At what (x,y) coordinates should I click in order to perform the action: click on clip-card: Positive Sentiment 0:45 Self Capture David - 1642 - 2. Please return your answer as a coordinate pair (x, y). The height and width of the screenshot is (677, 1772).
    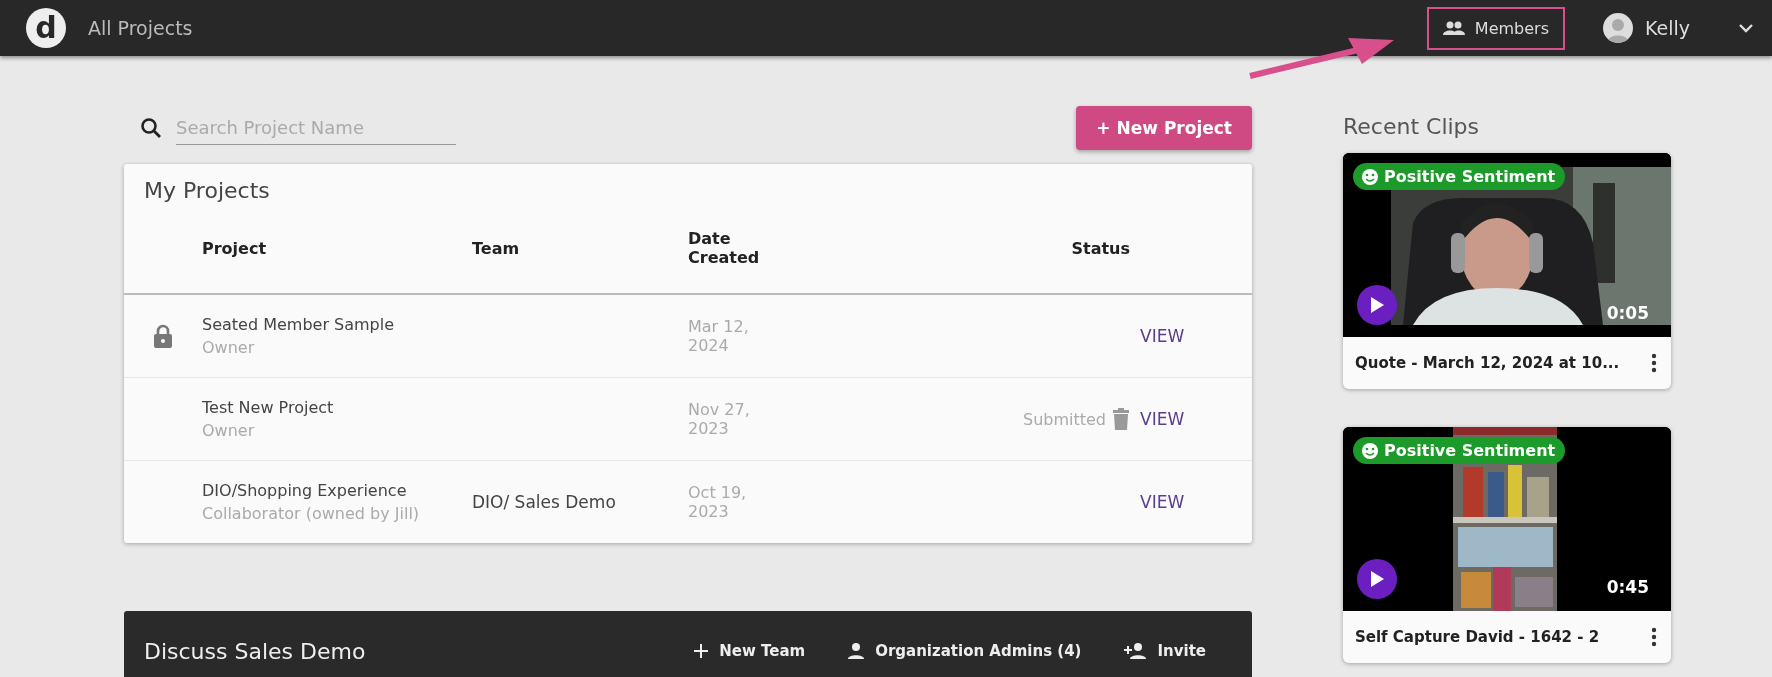
    Looking at the image, I should click on (1507, 545).